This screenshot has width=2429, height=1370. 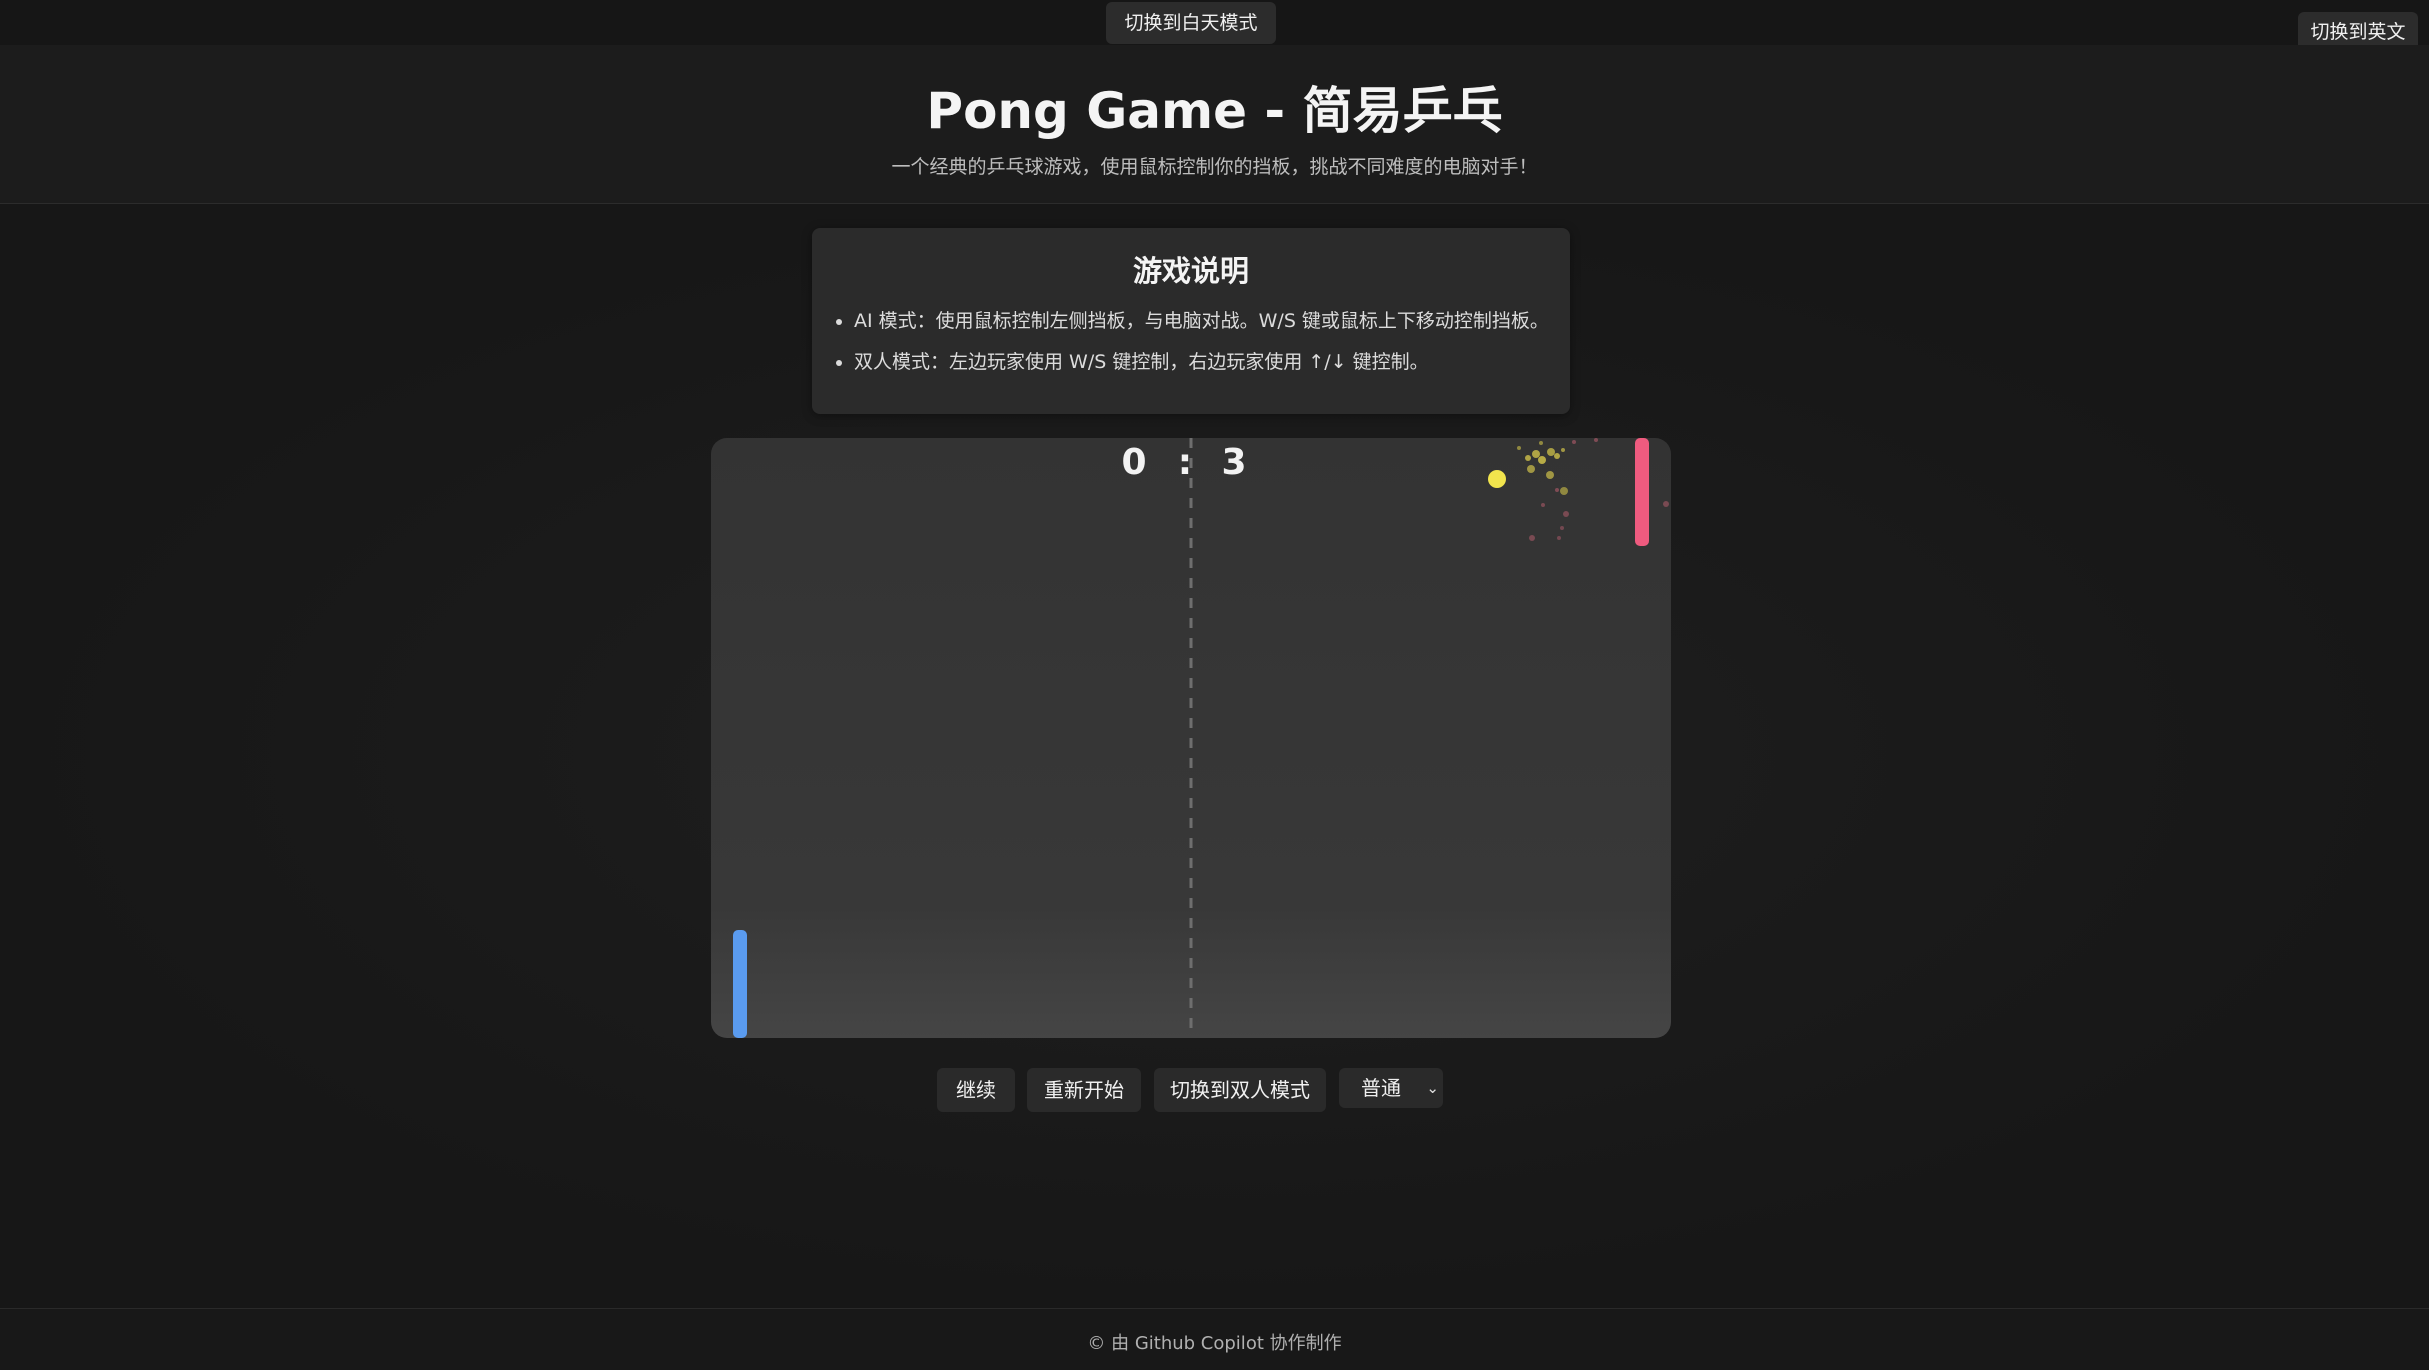 What do you see at coordinates (1133, 462) in the screenshot?
I see `score-left: 0` at bounding box center [1133, 462].